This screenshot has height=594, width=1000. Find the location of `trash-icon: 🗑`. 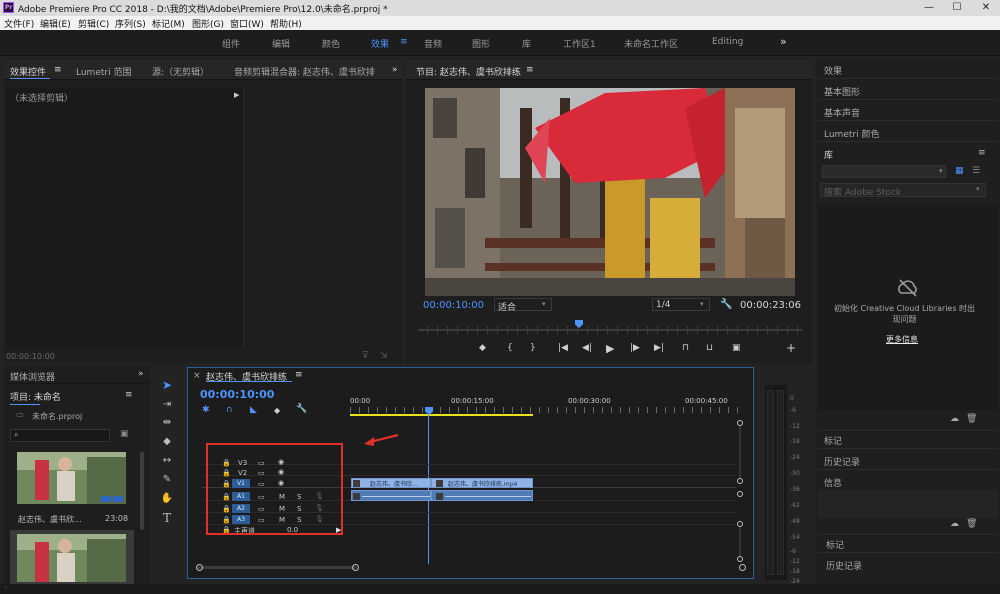

trash-icon: 🗑 is located at coordinates (971, 419).